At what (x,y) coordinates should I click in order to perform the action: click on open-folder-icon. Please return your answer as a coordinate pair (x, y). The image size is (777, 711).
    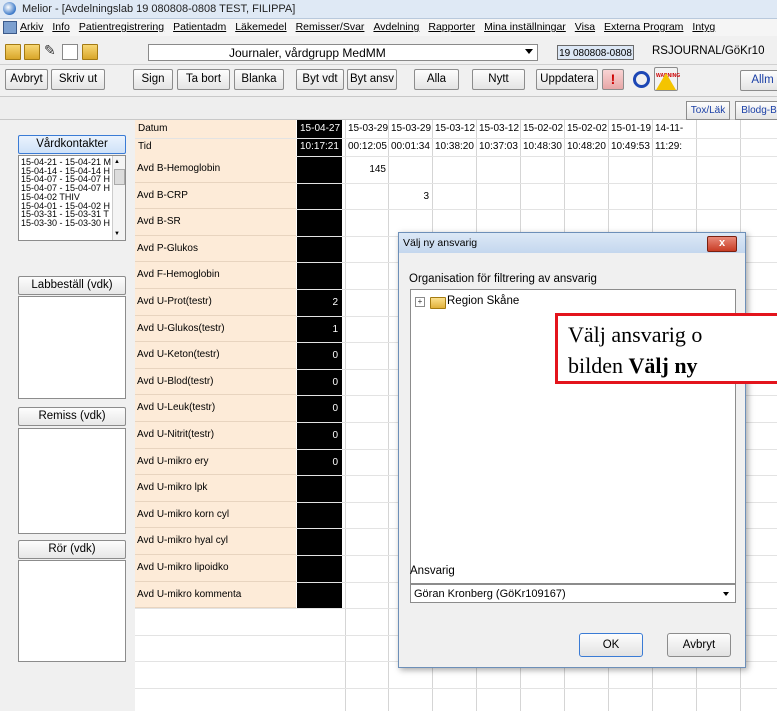
    Looking at the image, I should click on (13, 52).